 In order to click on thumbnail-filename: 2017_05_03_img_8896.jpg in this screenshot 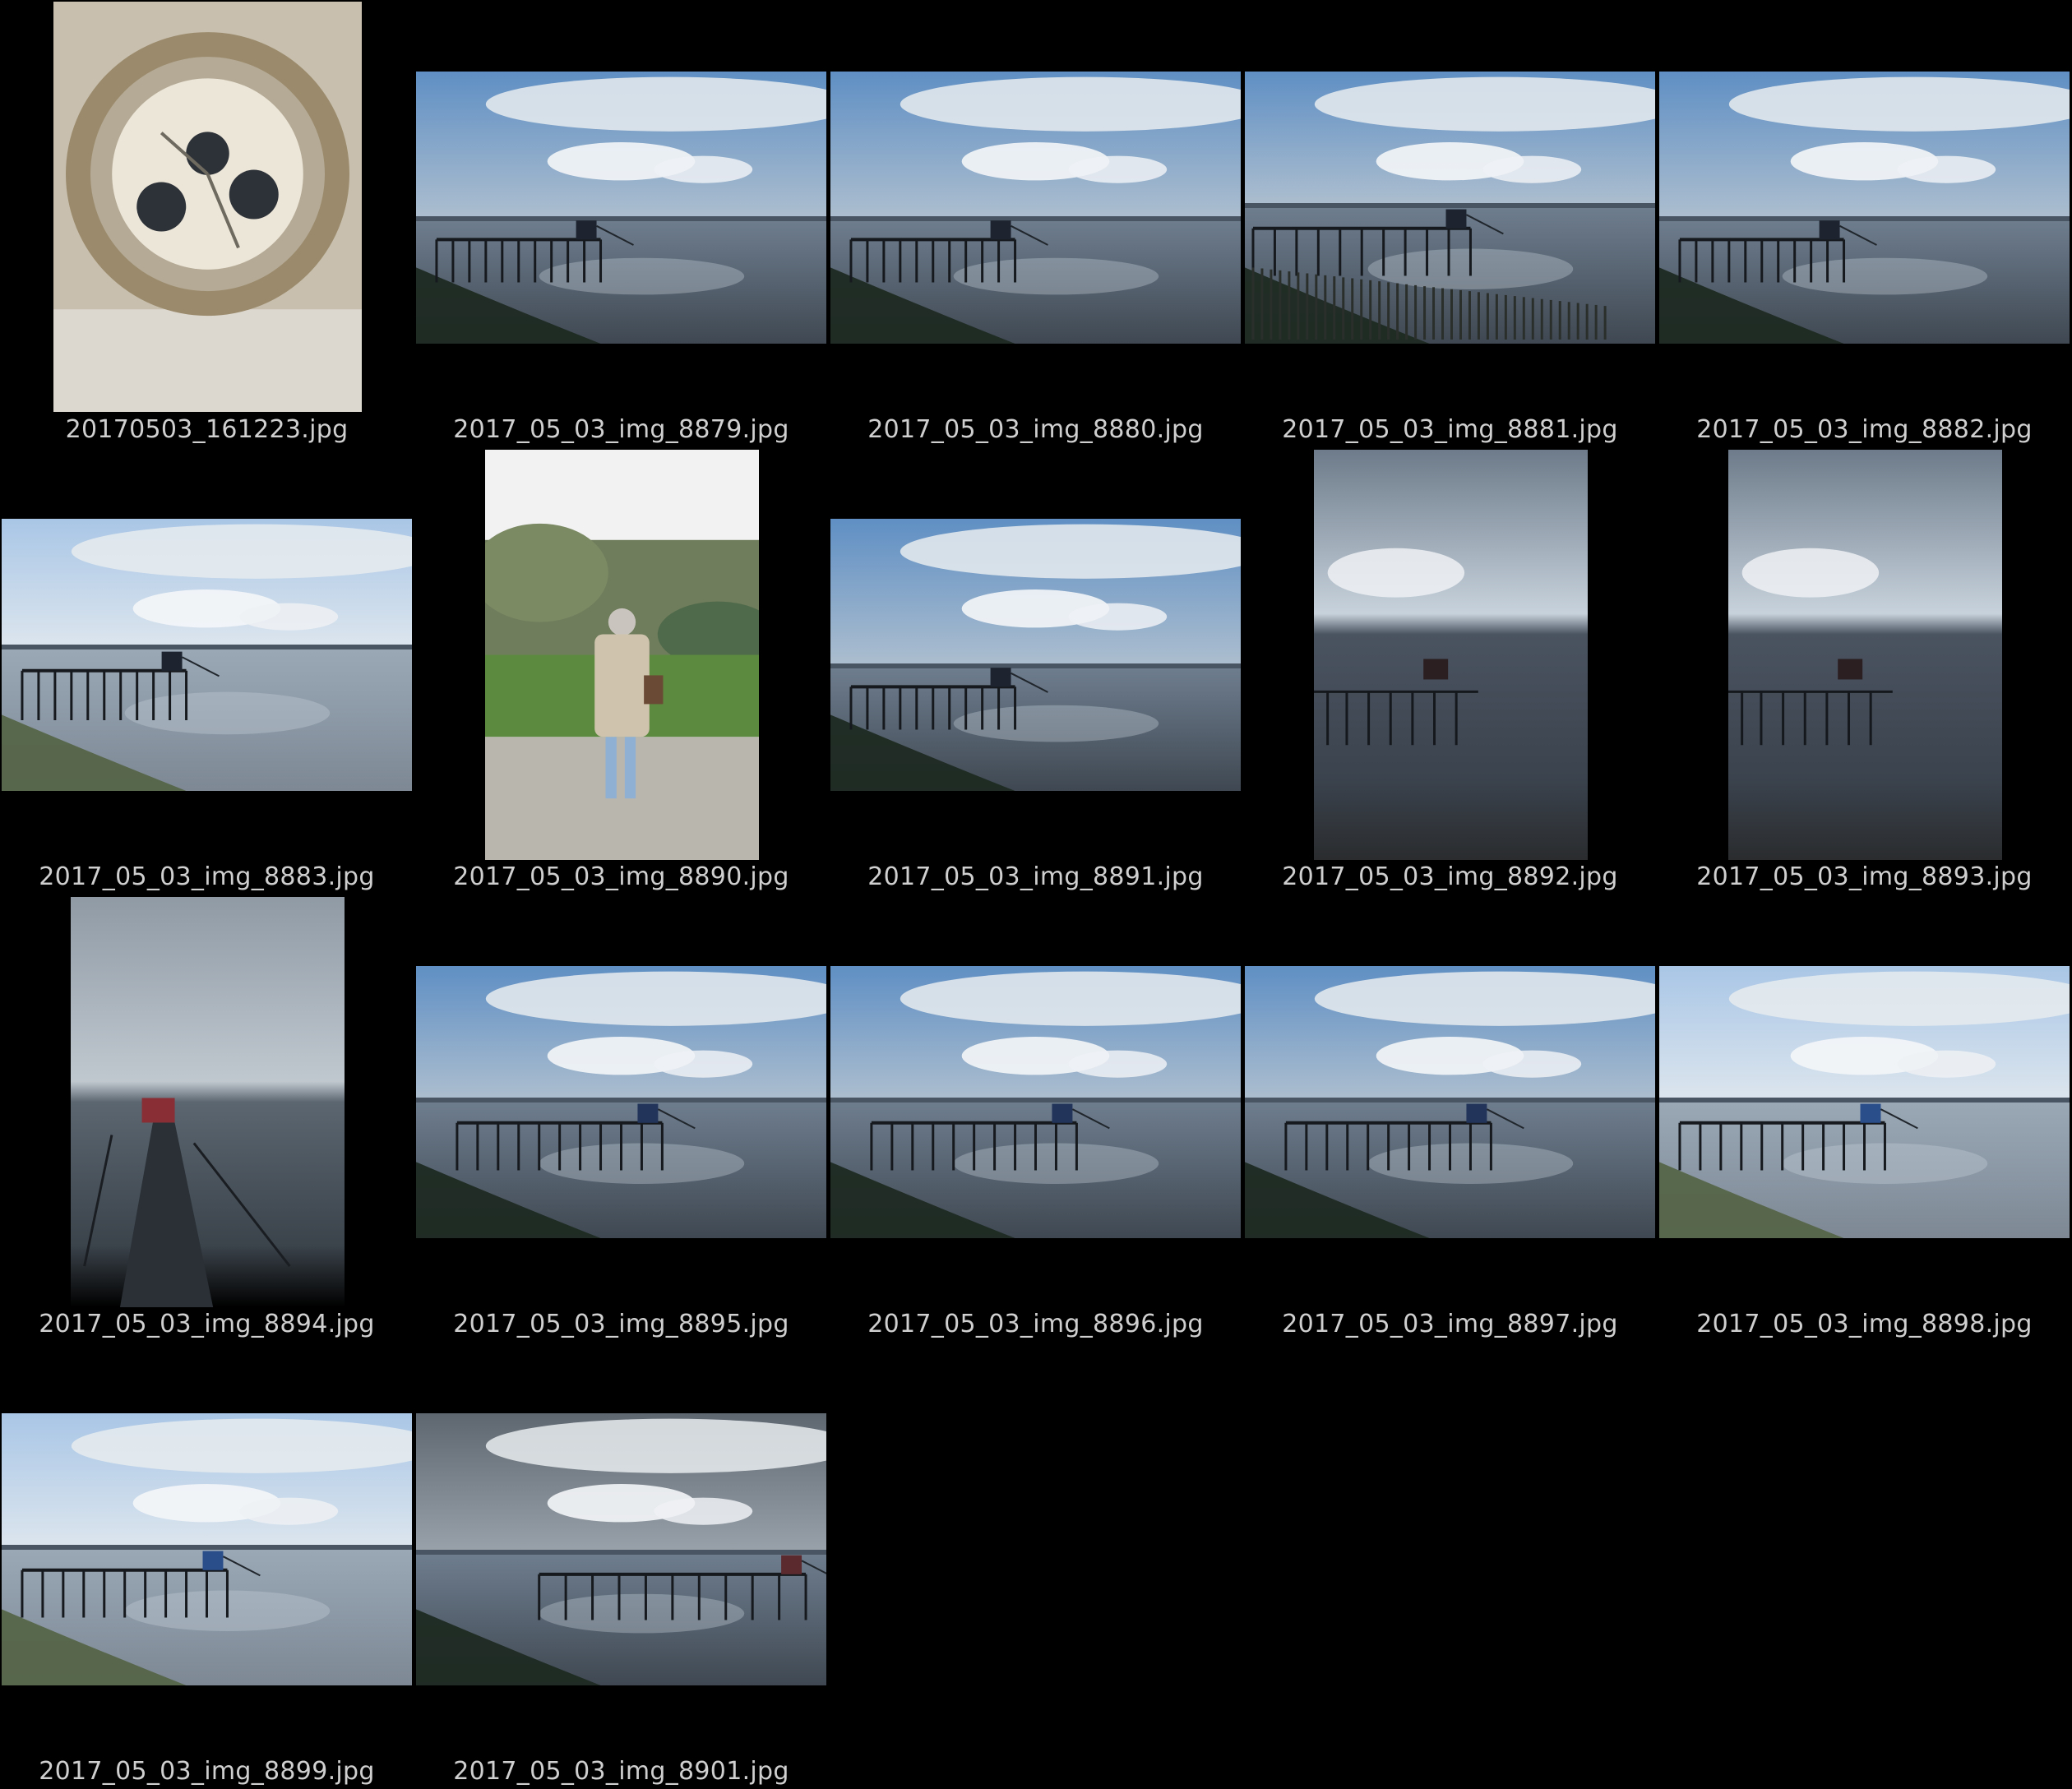, I will do `click(1035, 1324)`.